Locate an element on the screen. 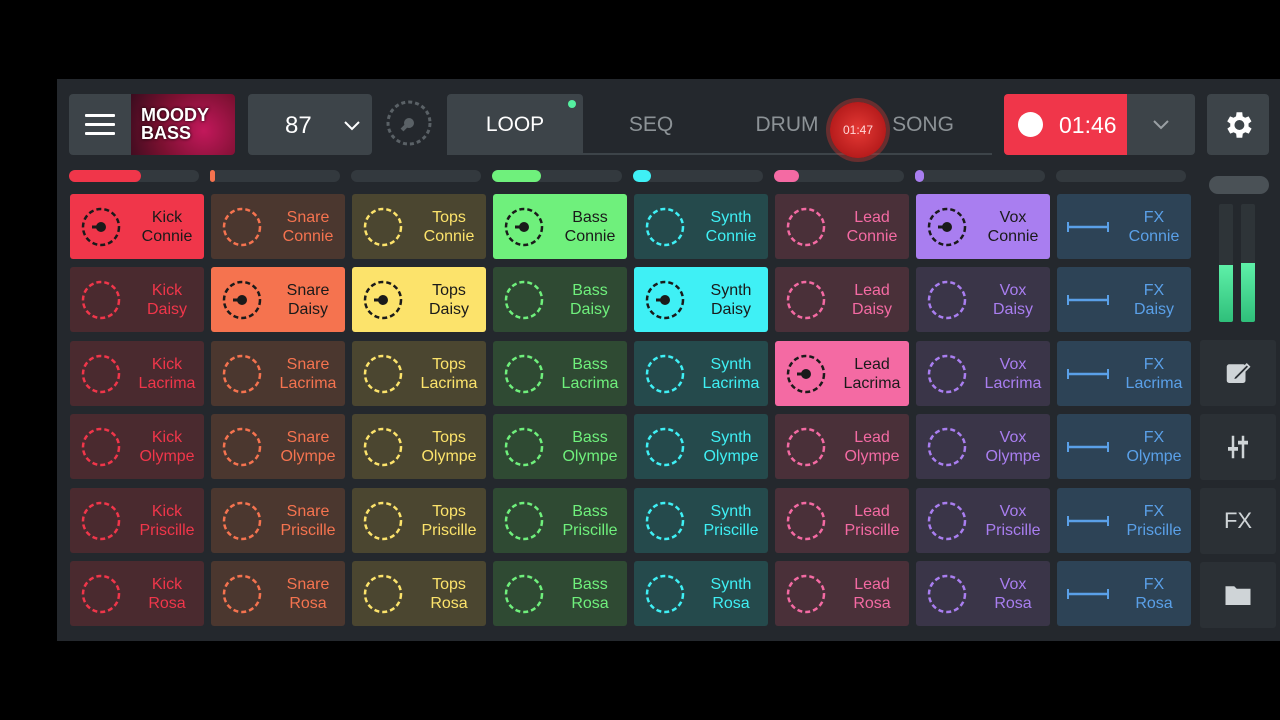  pad-vox-olympe: Vox Olympe is located at coordinates (983, 446).